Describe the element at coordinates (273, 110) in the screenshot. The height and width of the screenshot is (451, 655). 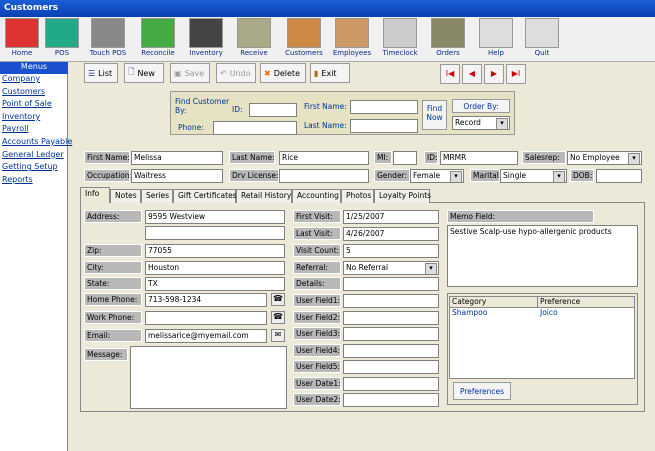
I see `find-id-input` at that location.